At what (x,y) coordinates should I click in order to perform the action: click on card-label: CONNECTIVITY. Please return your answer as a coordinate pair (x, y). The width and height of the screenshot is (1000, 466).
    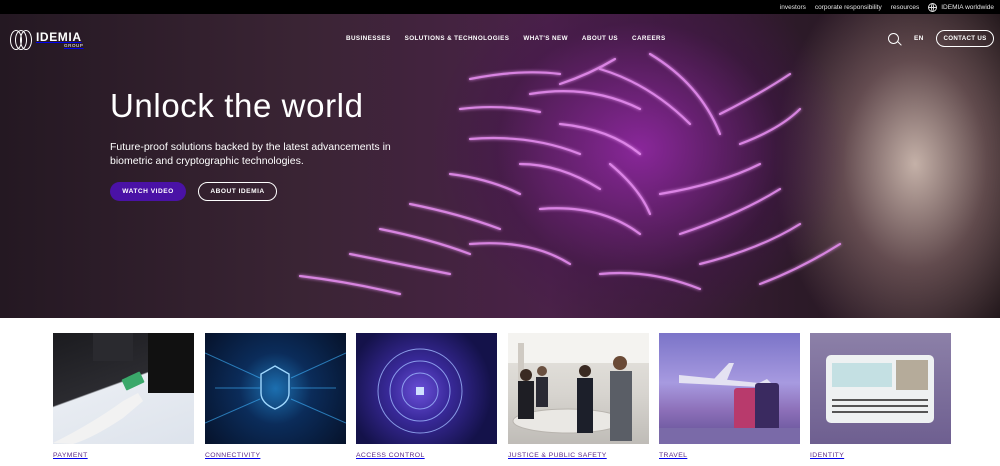
    Looking at the image, I should click on (233, 455).